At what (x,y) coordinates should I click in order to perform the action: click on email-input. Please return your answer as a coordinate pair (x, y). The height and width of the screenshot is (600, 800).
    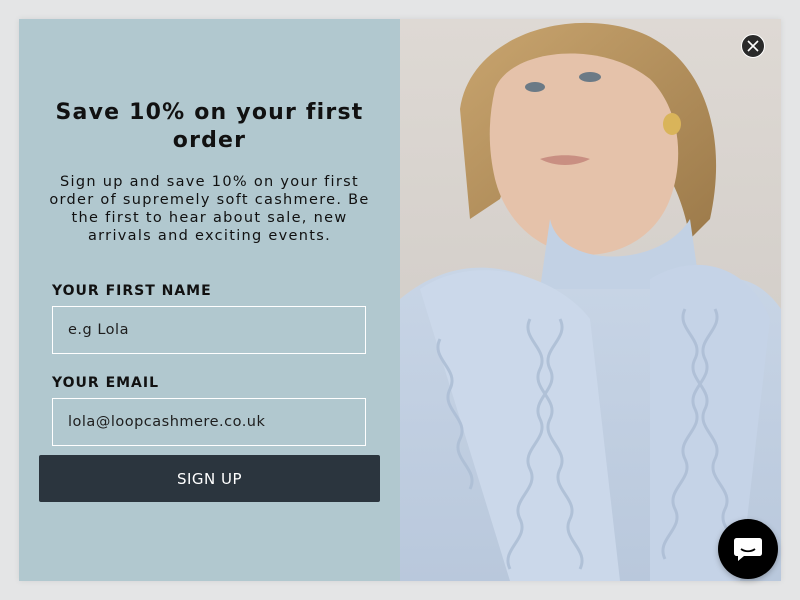
    Looking at the image, I should click on (209, 422).